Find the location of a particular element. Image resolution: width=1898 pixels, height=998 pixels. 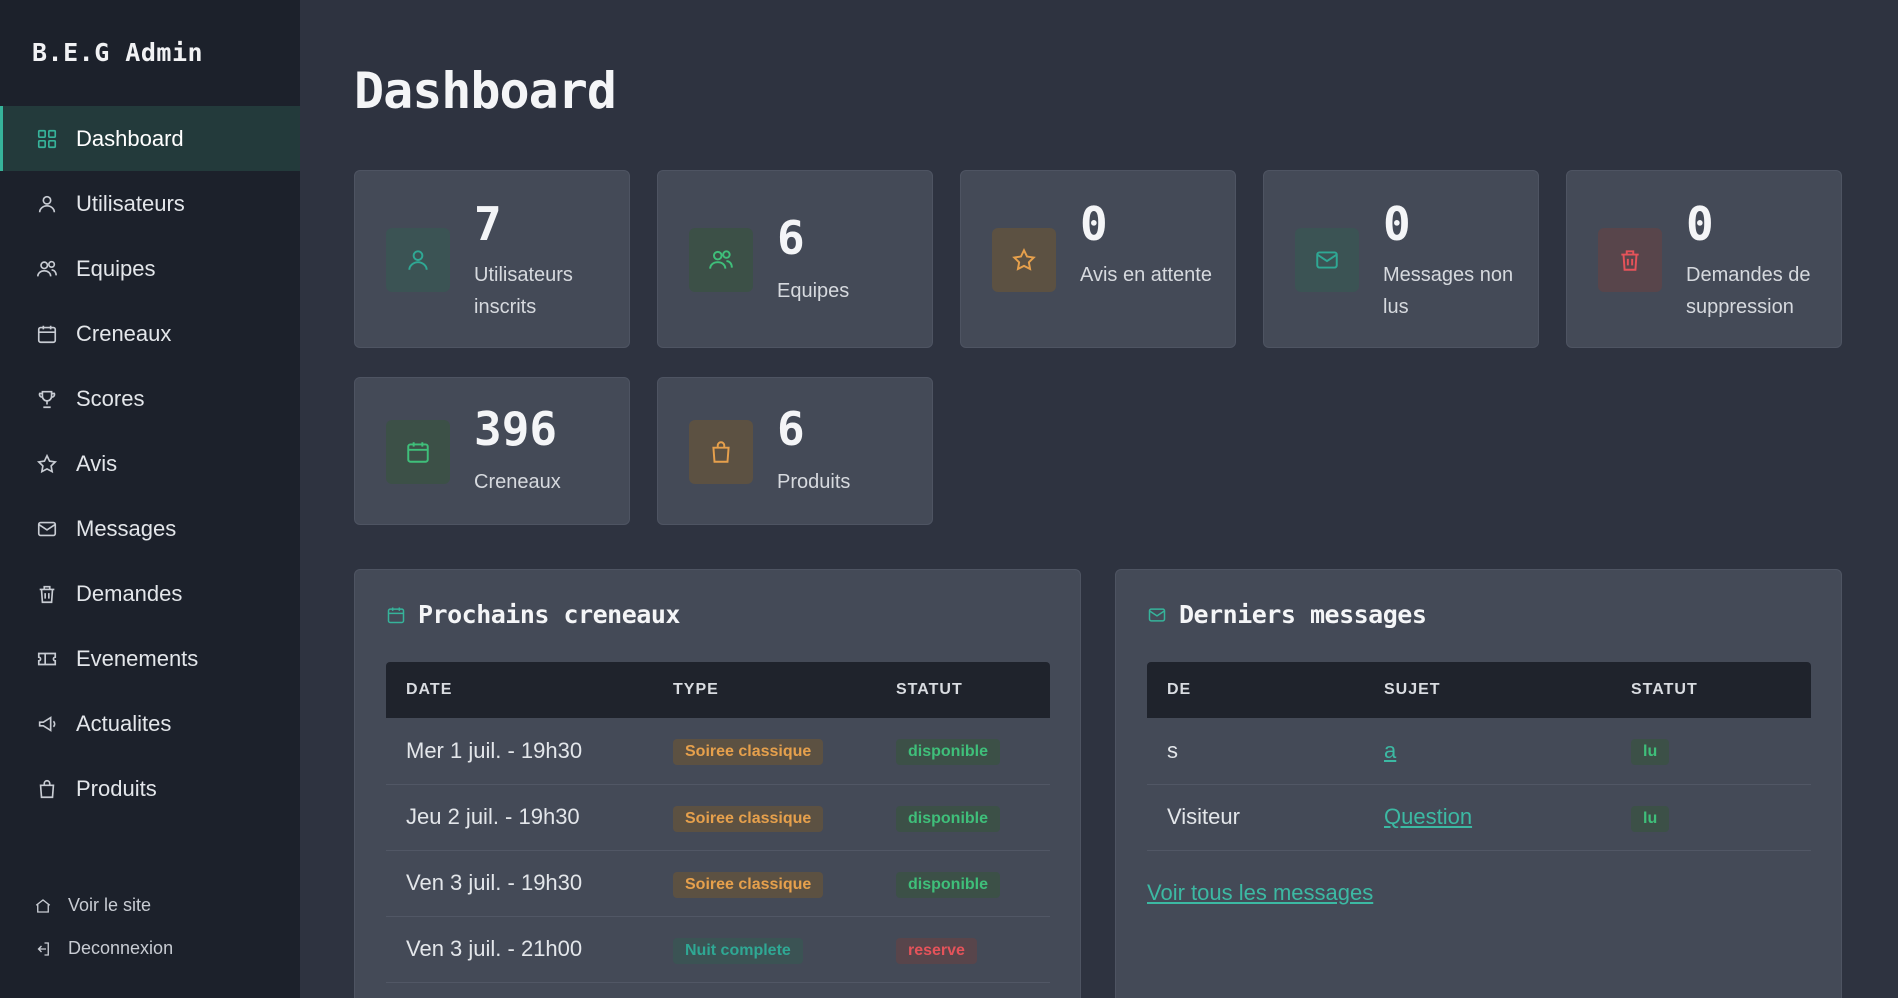

sidebar-item-messages: Messages is located at coordinates (150, 528).